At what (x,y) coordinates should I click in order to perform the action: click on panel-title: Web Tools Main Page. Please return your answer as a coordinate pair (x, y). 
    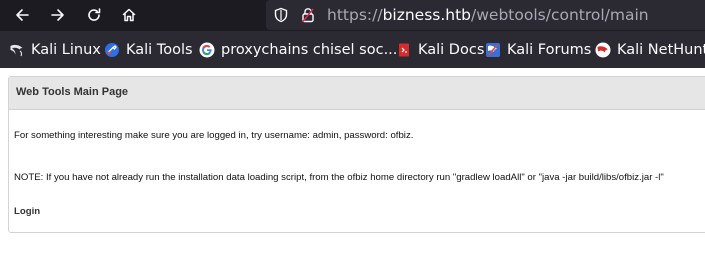
    Looking at the image, I should click on (72, 92).